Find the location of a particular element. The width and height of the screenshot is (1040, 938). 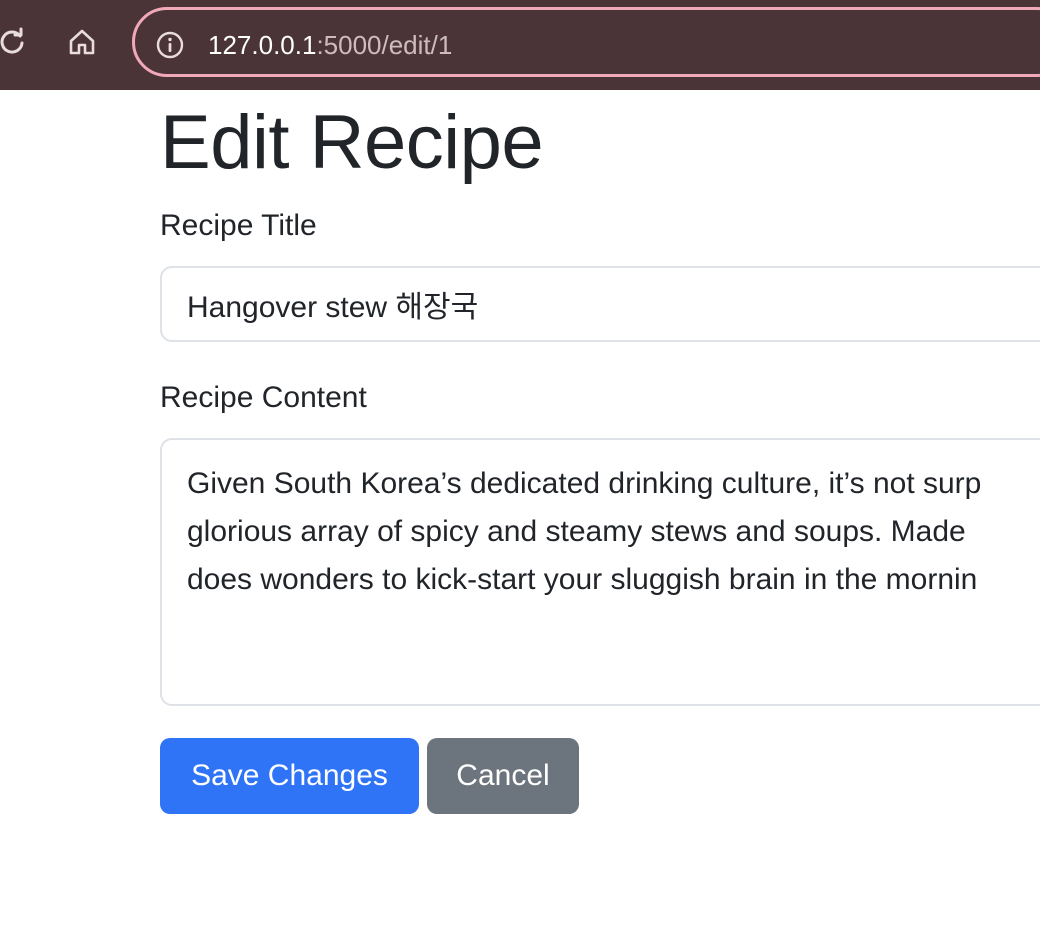

info-icon is located at coordinates (170, 45).